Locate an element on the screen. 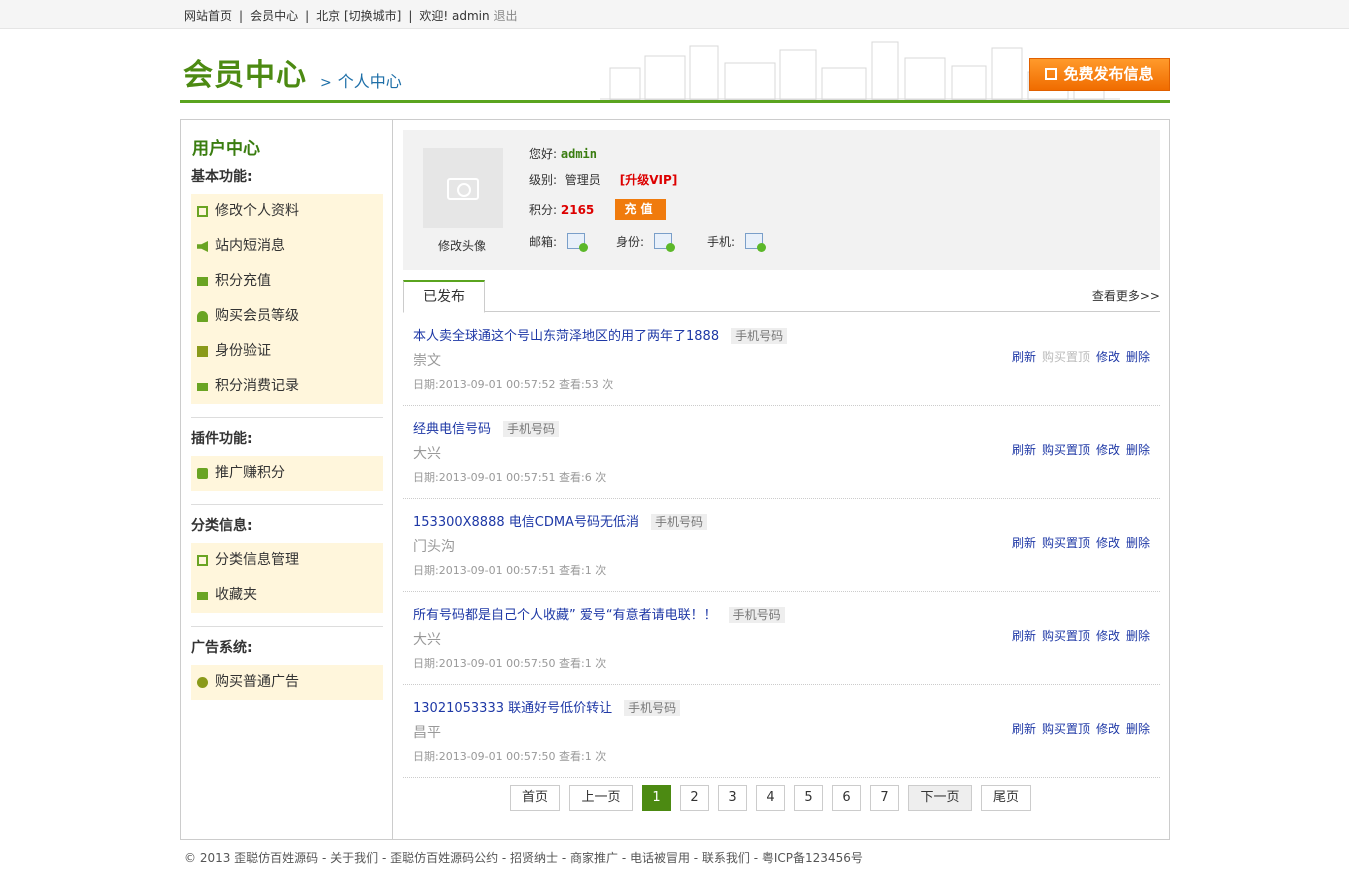 This screenshot has height=874, width=1349. sidebar-item-manage-listings: 分类信息管理 is located at coordinates (287, 560).